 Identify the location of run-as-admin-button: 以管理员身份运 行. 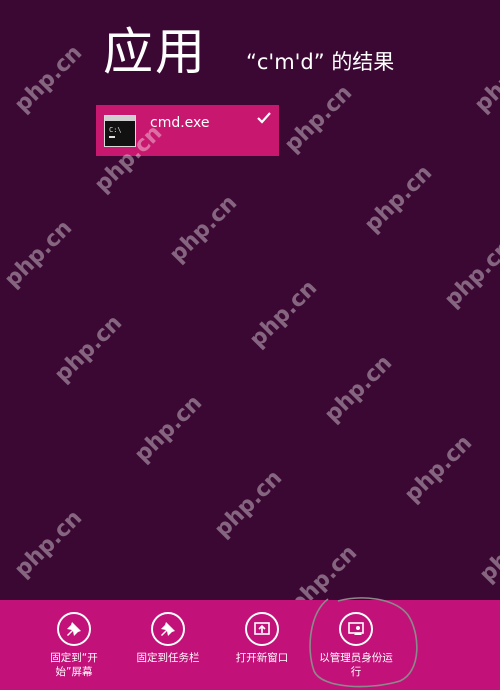
(356, 645).